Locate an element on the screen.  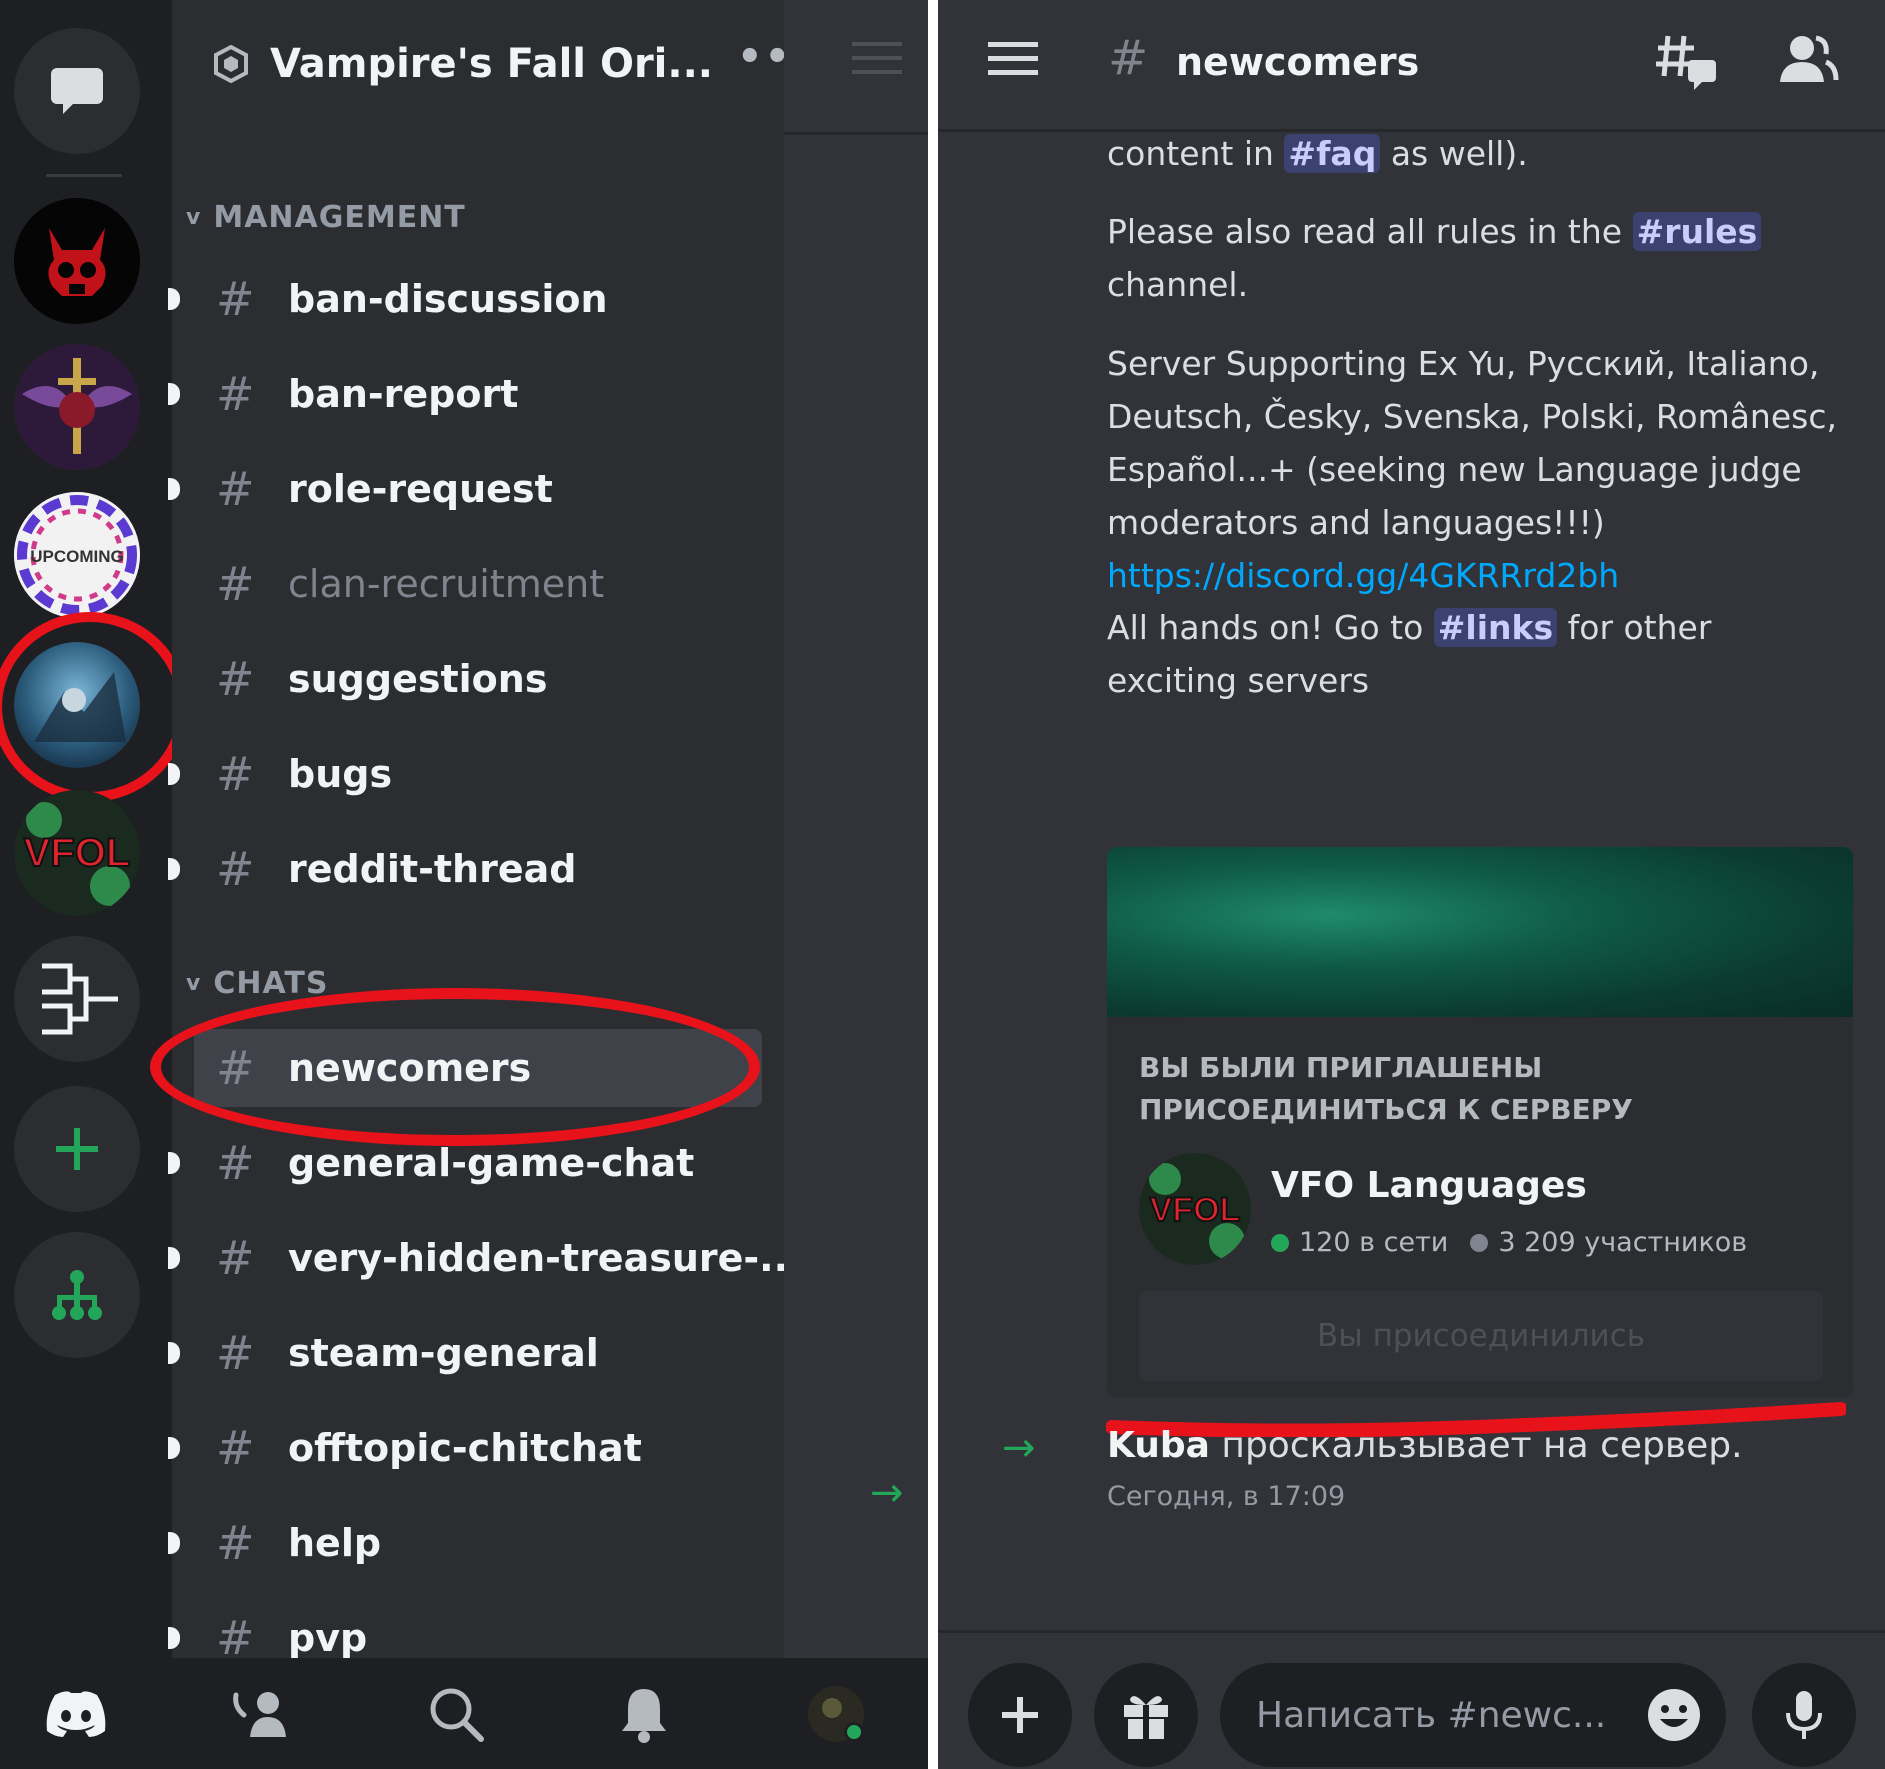
channel-mention-faq: #faq is located at coordinates (1332, 153).